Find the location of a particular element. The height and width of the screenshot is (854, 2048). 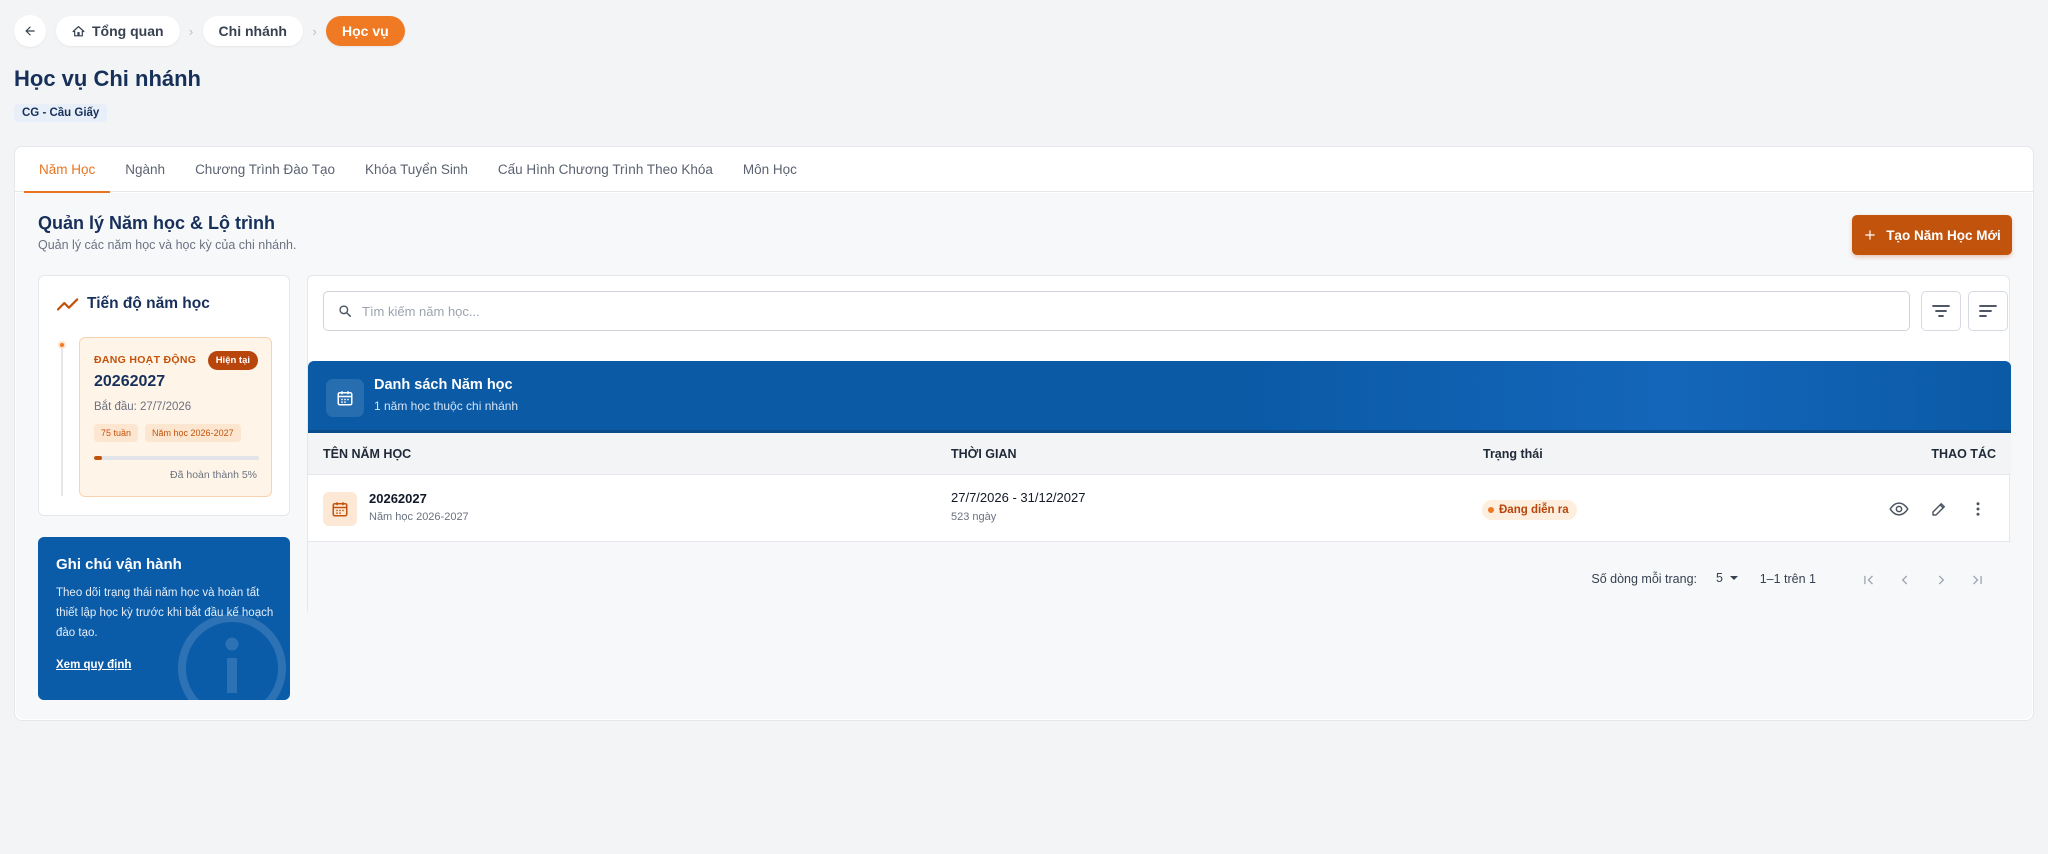

progress-header: Tiến độ năm học is located at coordinates (133, 304).